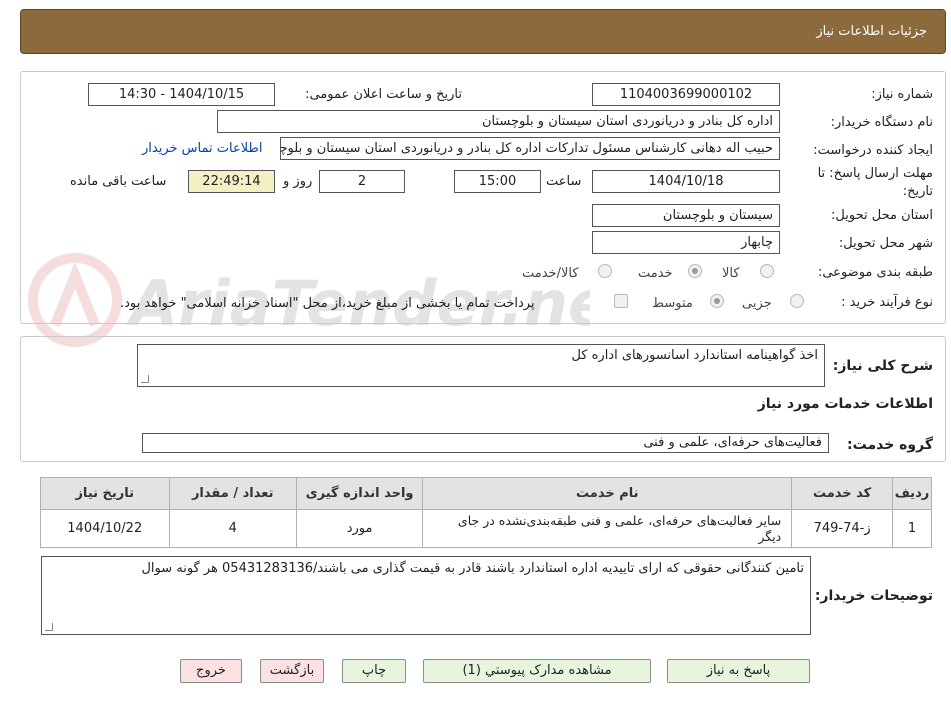  Describe the element at coordinates (917, 191) in the screenshot. I see `deadline-date-label: تاریخ:` at that location.